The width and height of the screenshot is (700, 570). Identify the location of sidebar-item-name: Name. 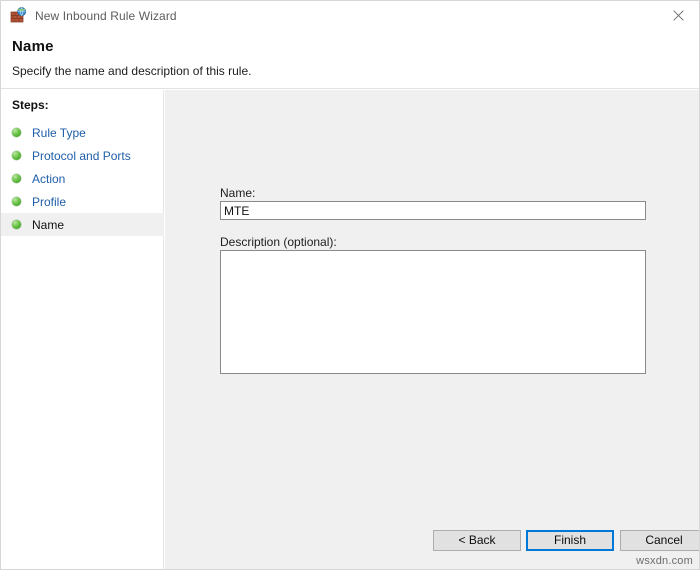
(82, 224).